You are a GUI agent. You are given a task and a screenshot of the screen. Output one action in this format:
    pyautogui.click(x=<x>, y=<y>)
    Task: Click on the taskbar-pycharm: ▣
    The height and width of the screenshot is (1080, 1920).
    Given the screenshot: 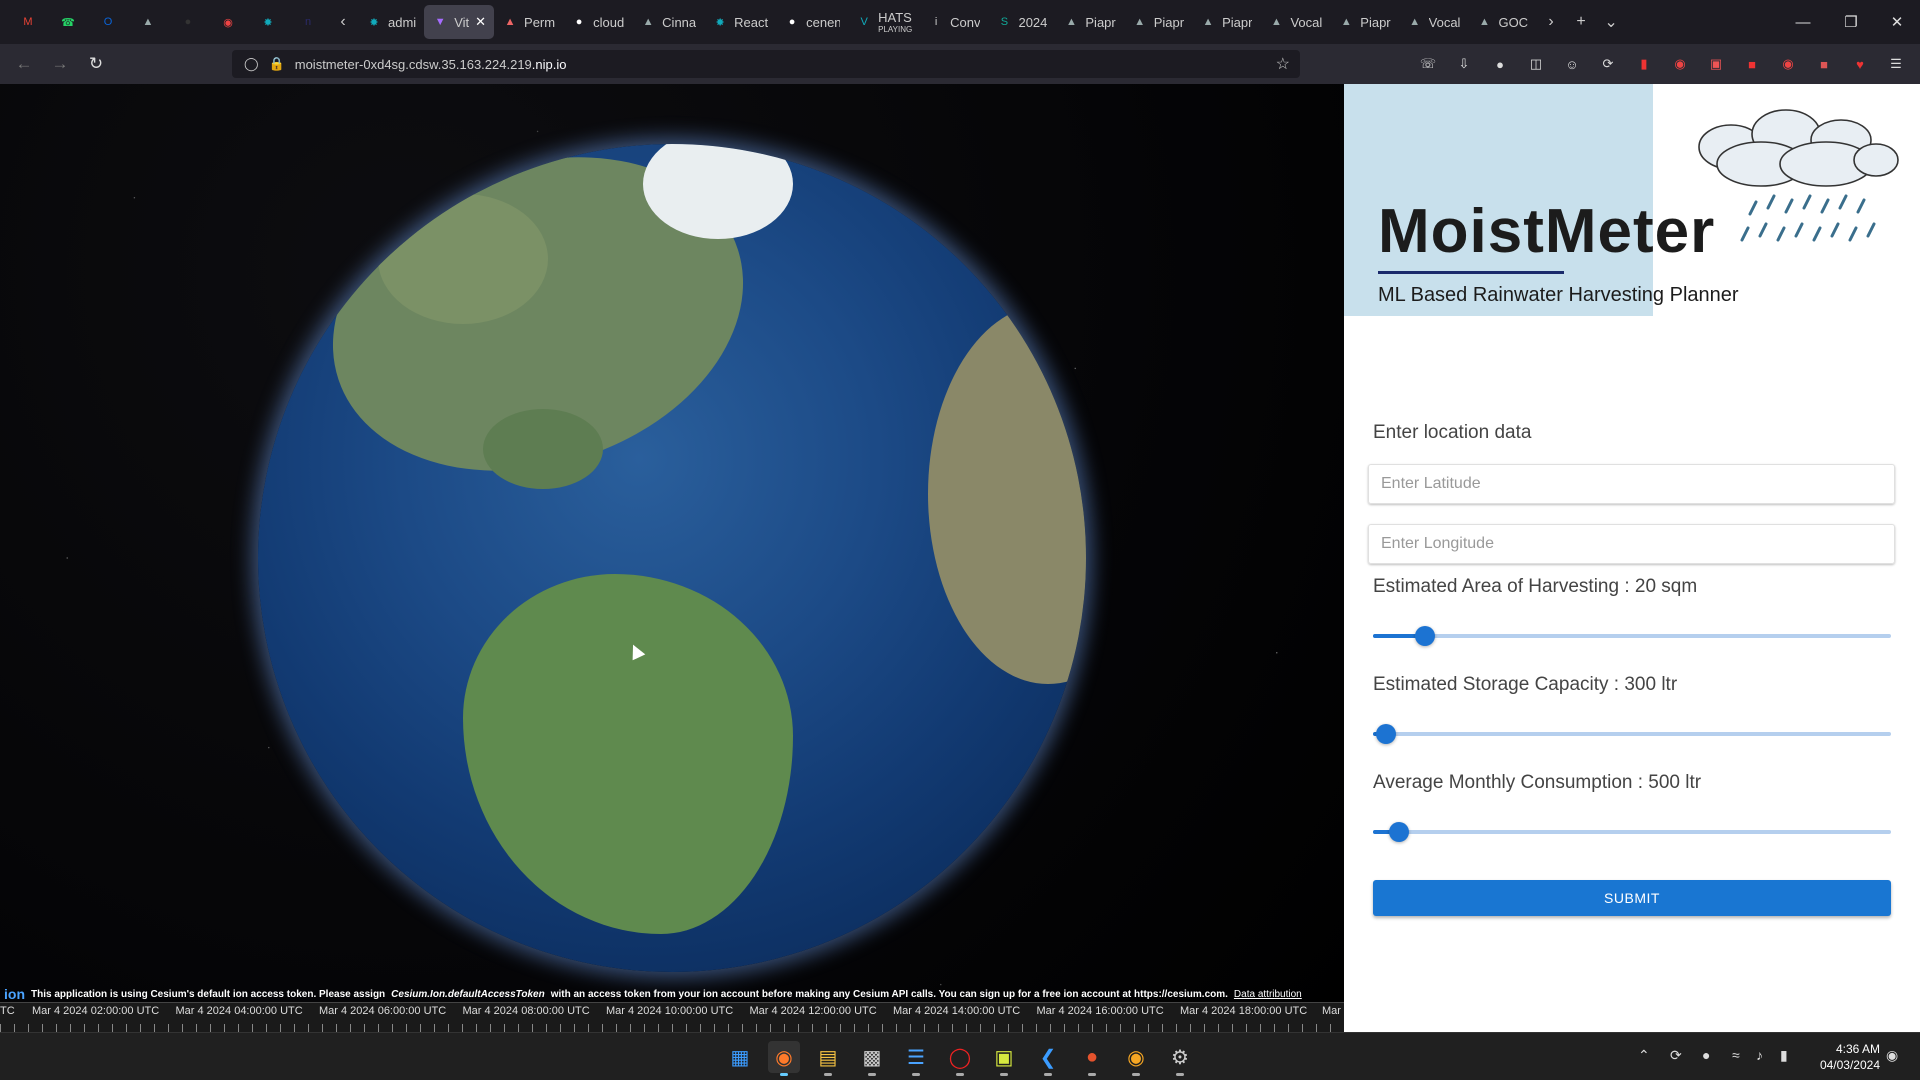 What is the action you would take?
    pyautogui.click(x=1004, y=1058)
    